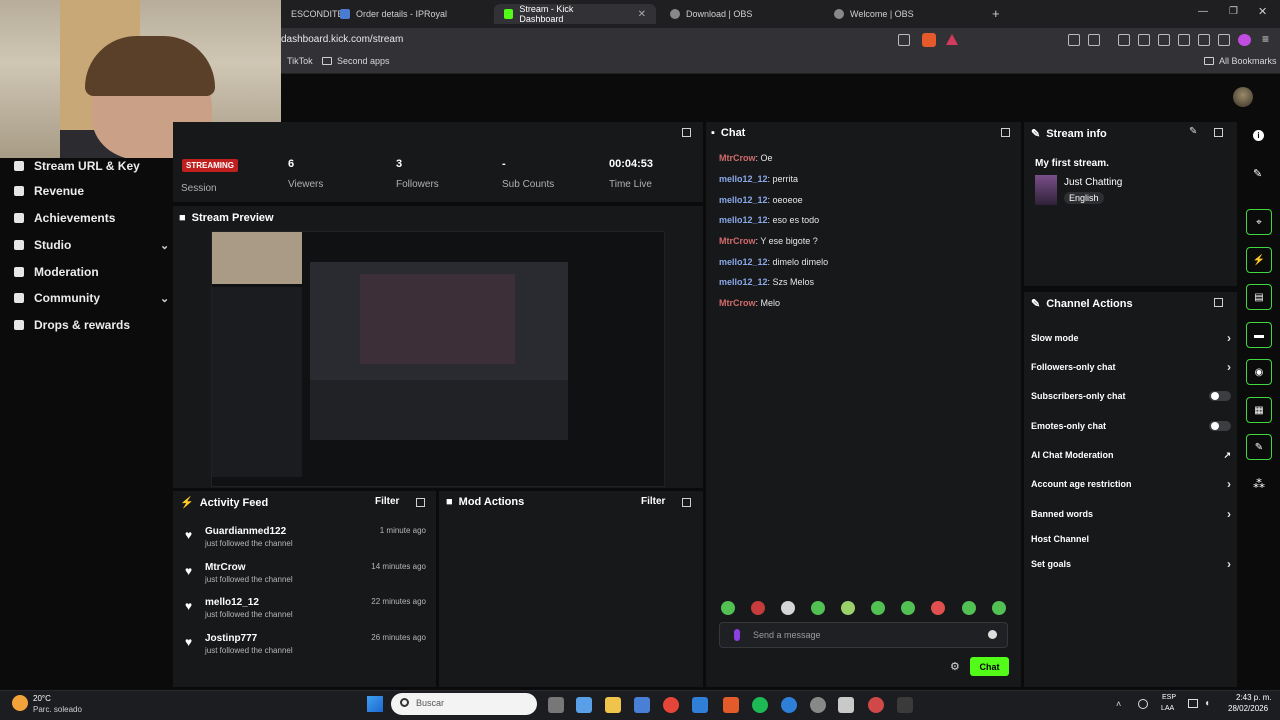 This screenshot has width=1280, height=720. Describe the element at coordinates (1259, 260) in the screenshot. I see `rail-button-activity: ⚡` at that location.